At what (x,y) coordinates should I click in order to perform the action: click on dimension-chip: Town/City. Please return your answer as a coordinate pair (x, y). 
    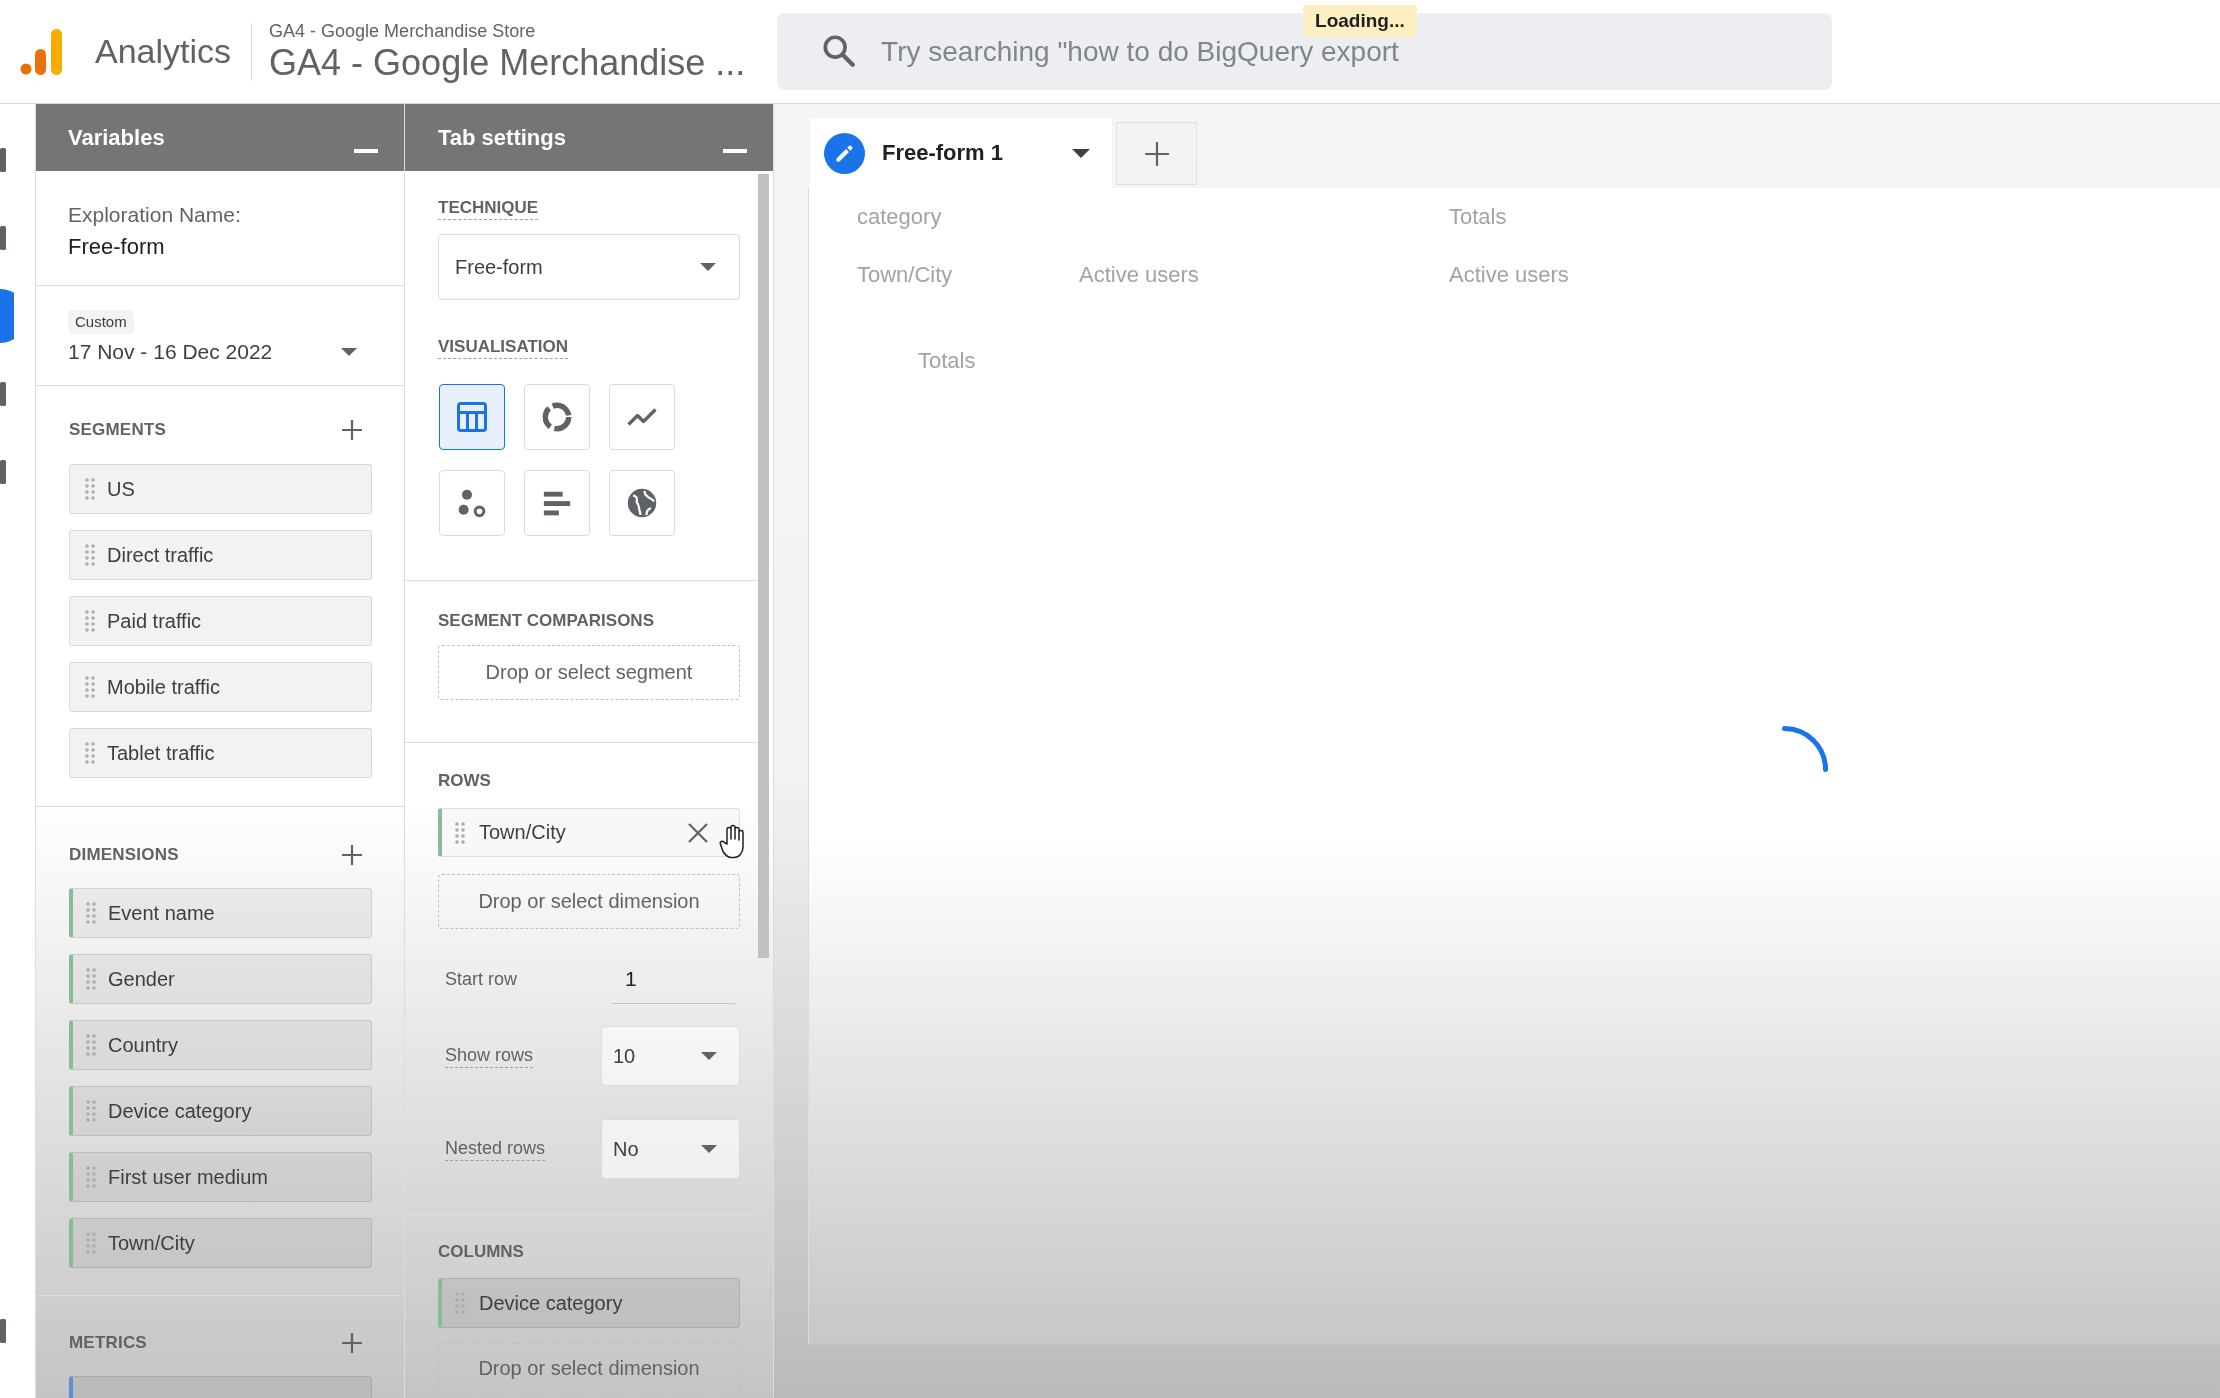
    Looking at the image, I should click on (220, 1243).